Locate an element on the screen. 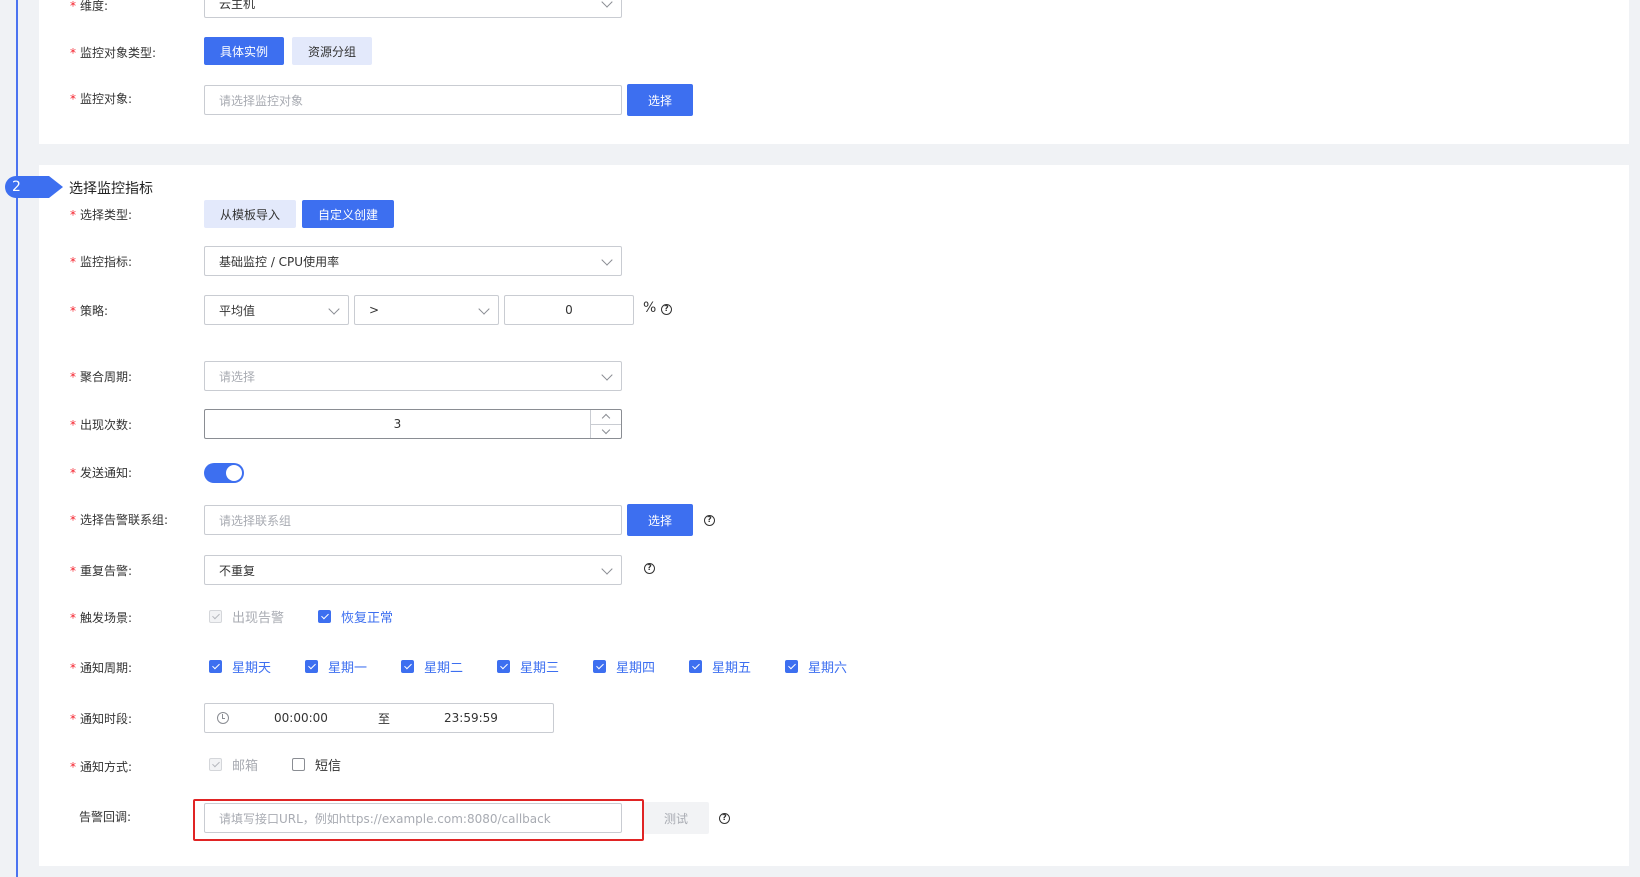 Image resolution: width=1640 pixels, height=877 pixels. strategy-label: * 策略: is located at coordinates (89, 311).